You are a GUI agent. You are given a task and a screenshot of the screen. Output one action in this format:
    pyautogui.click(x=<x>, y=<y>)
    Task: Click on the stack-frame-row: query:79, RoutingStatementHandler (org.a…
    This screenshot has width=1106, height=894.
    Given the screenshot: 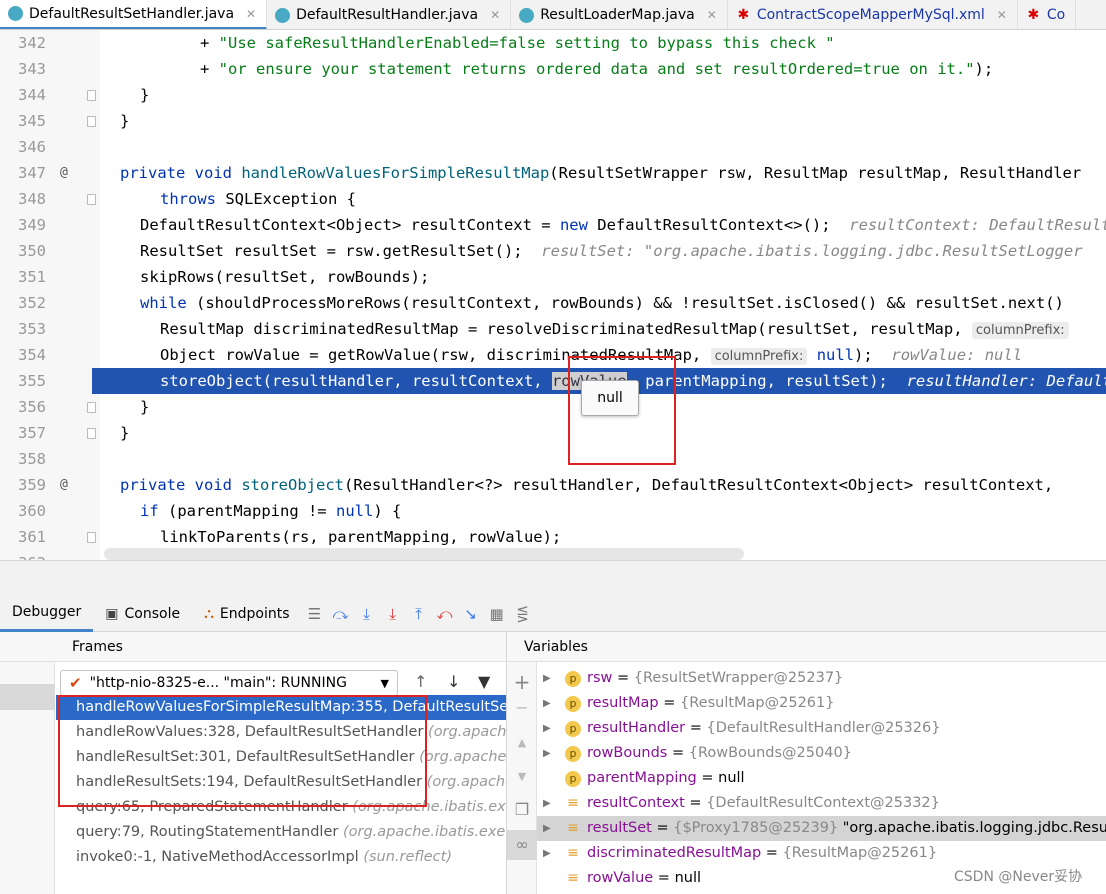 What is the action you would take?
    pyautogui.click(x=281, y=832)
    